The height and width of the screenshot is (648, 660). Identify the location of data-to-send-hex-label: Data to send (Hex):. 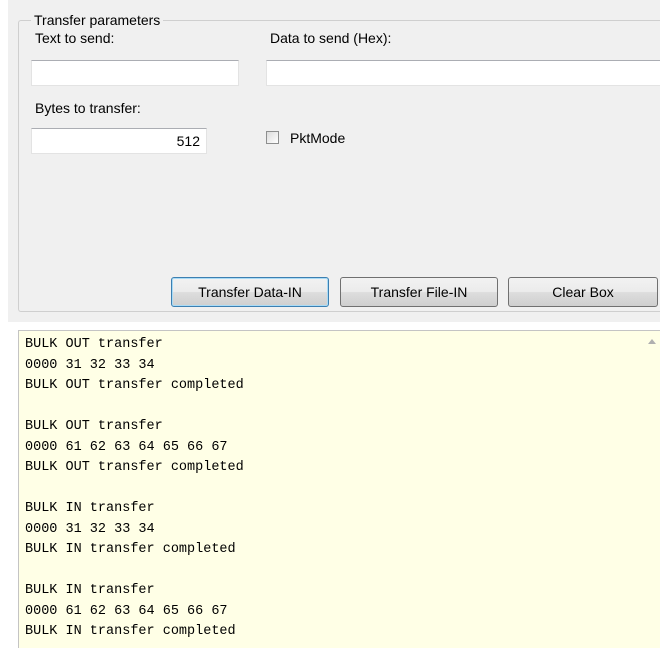
(331, 38).